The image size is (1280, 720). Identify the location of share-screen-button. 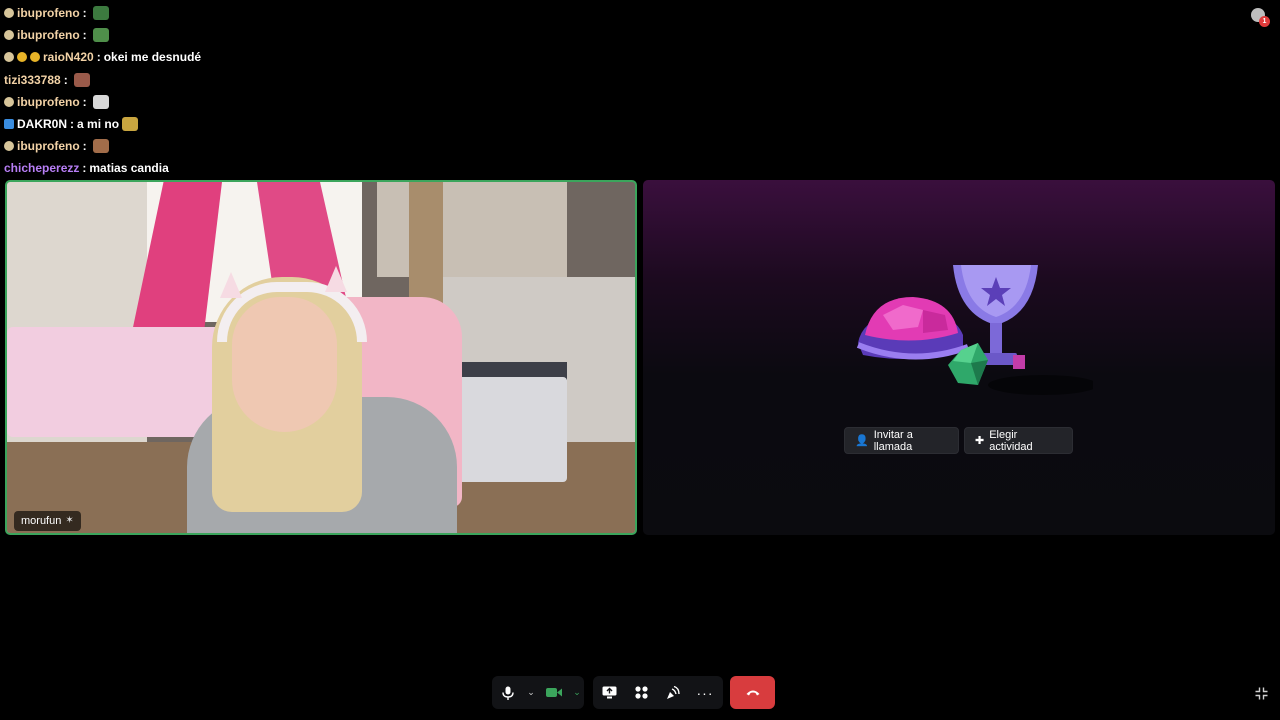
(609, 692).